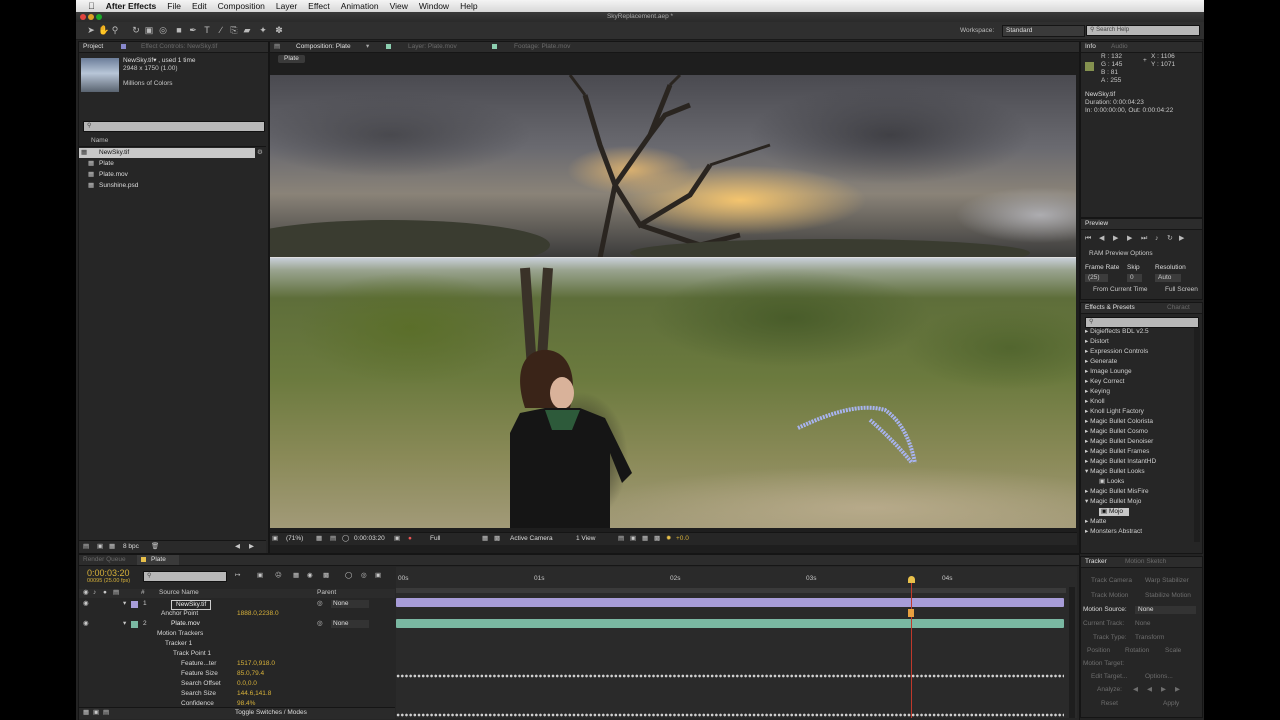 The height and width of the screenshot is (720, 1280). What do you see at coordinates (263, 30) in the screenshot?
I see `roto-brush-tool-icon: ✦` at bounding box center [263, 30].